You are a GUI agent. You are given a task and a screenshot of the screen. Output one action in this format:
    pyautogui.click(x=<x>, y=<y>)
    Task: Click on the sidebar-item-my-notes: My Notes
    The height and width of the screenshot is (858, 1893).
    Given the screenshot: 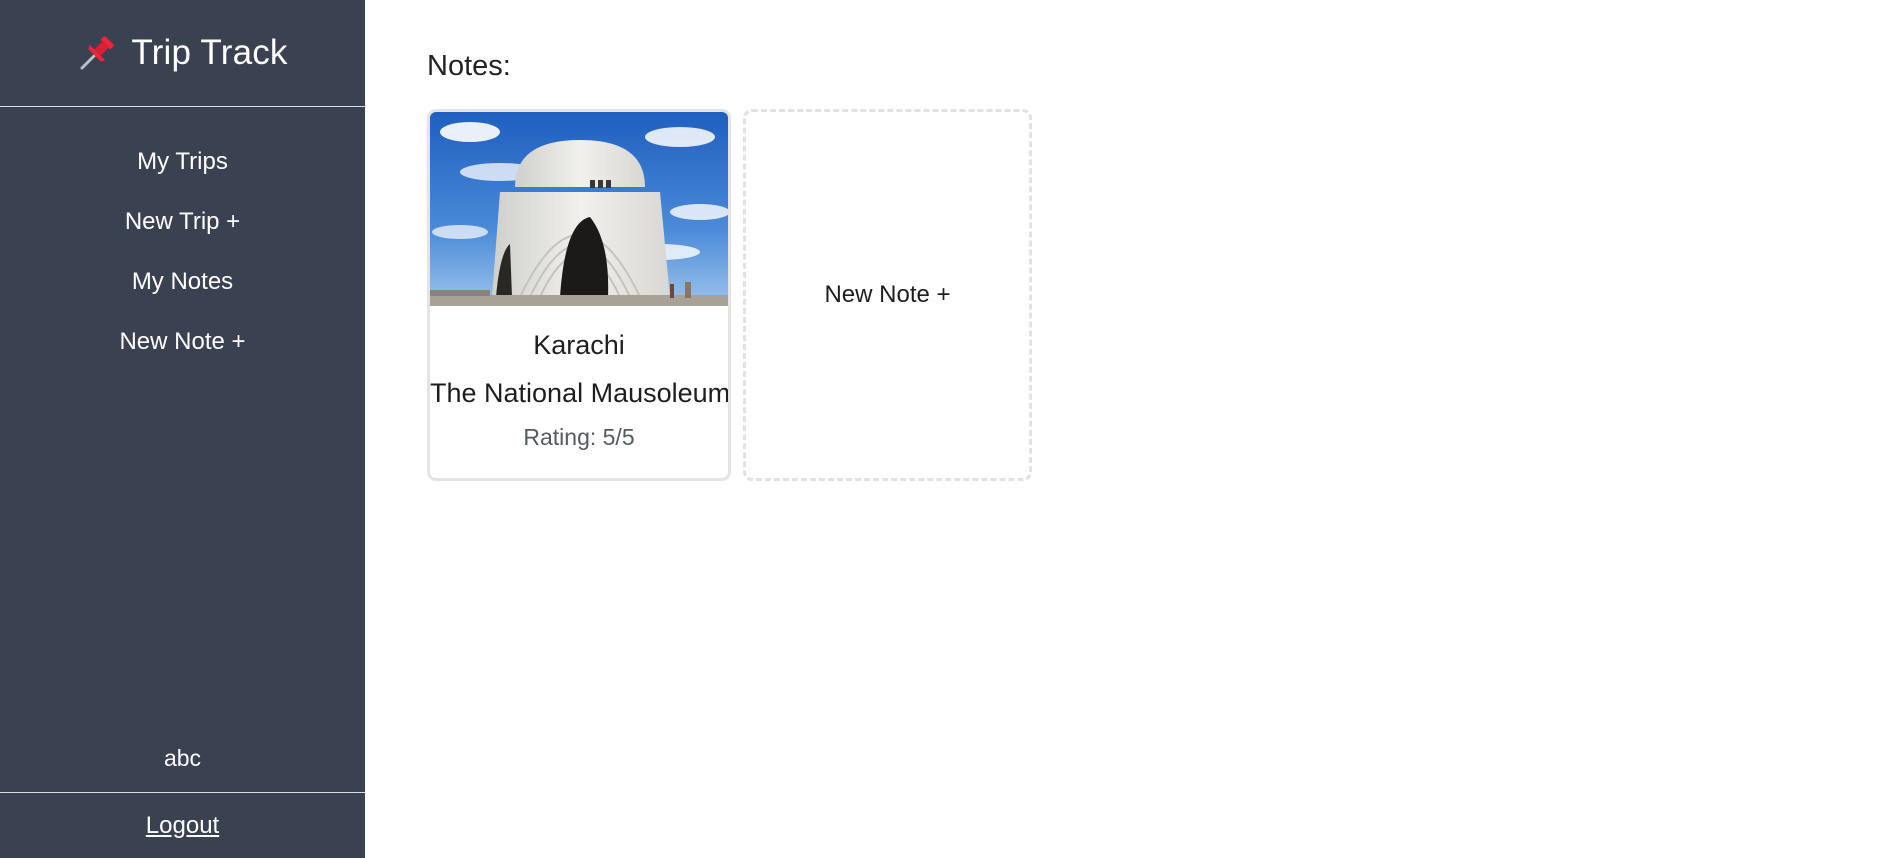 What is the action you would take?
    pyautogui.click(x=182, y=282)
    